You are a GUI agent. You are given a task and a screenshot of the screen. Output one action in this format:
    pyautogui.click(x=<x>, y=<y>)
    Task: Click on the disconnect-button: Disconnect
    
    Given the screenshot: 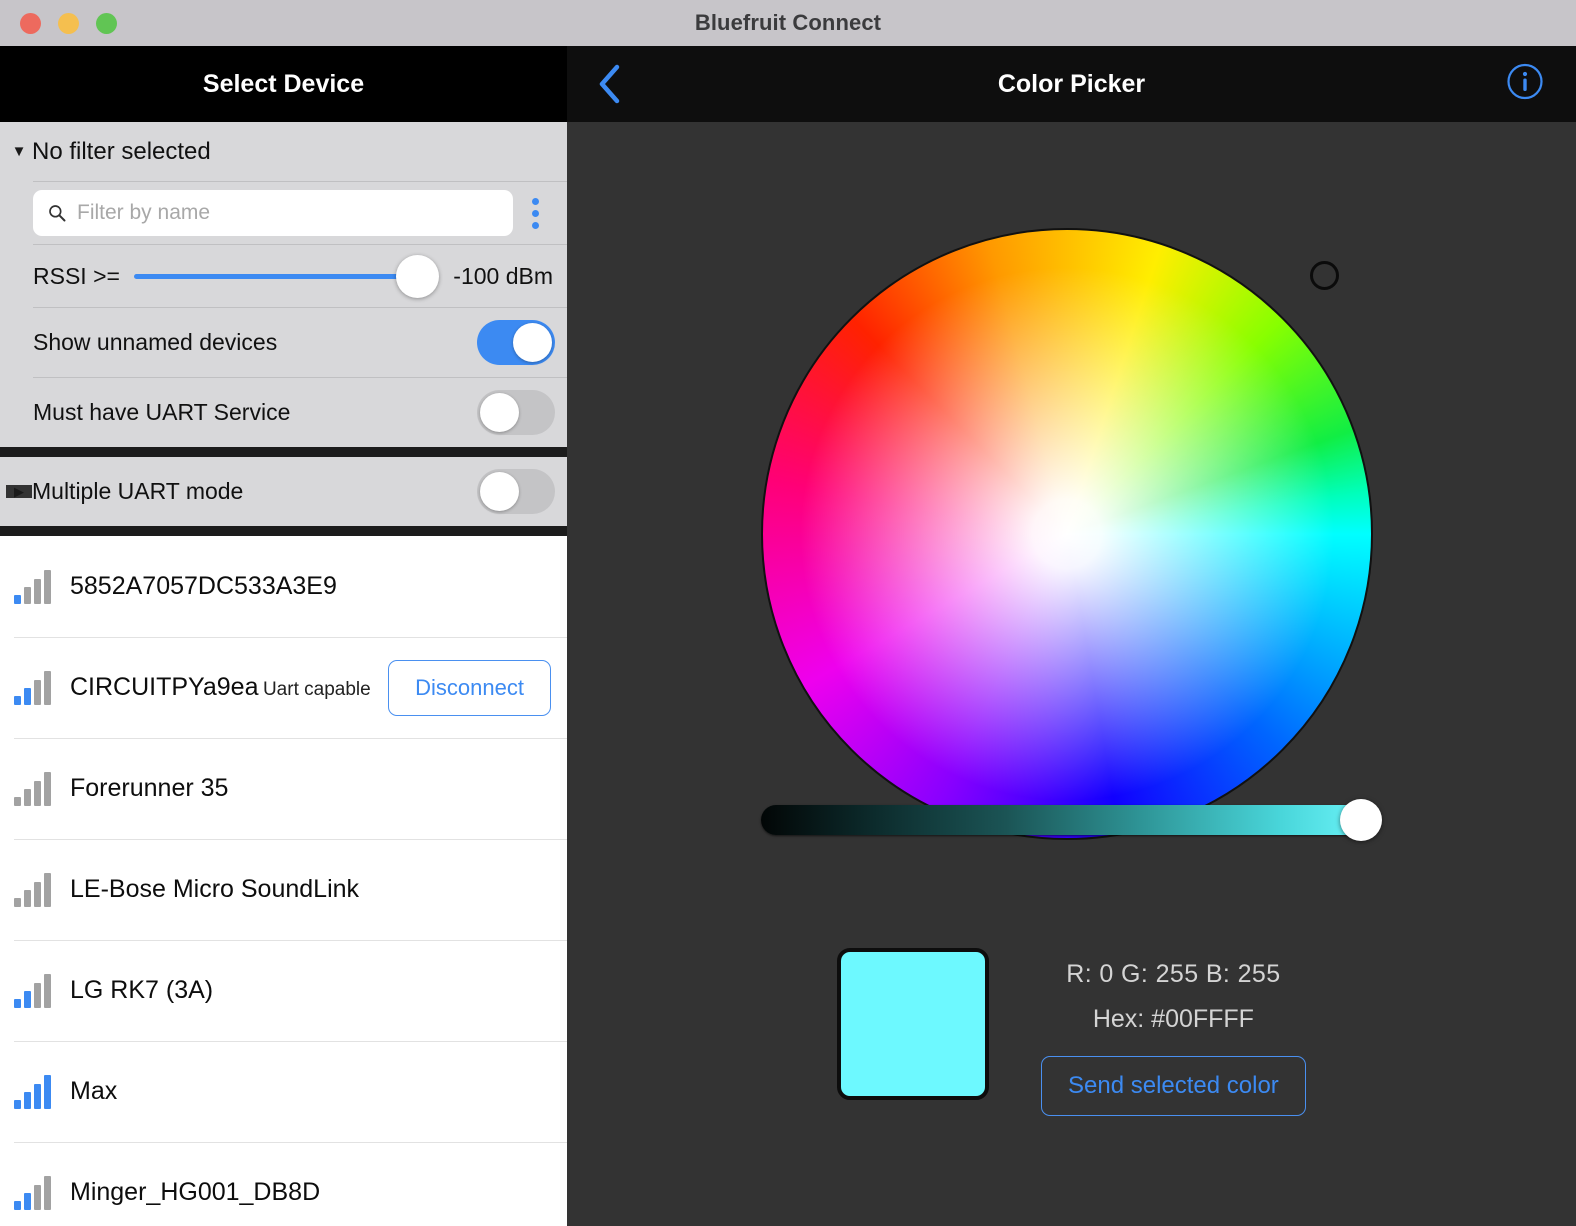 What is the action you would take?
    pyautogui.click(x=469, y=687)
    